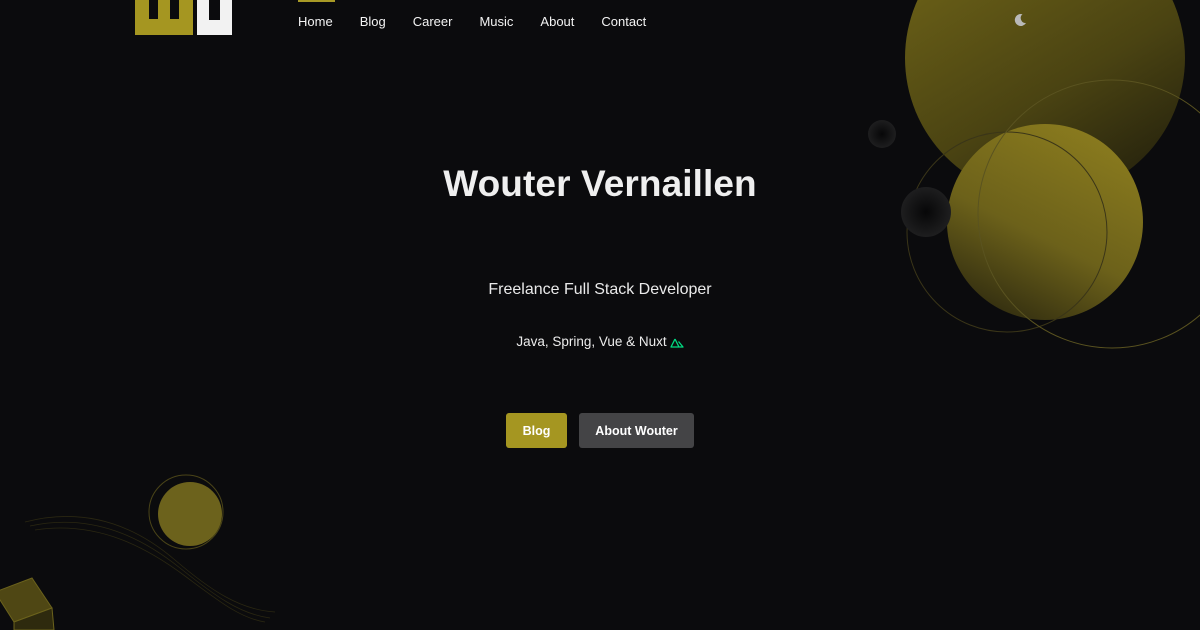 The image size is (1200, 630). I want to click on hero-subtitle: Freelance Full Stack Developer, so click(600, 289).